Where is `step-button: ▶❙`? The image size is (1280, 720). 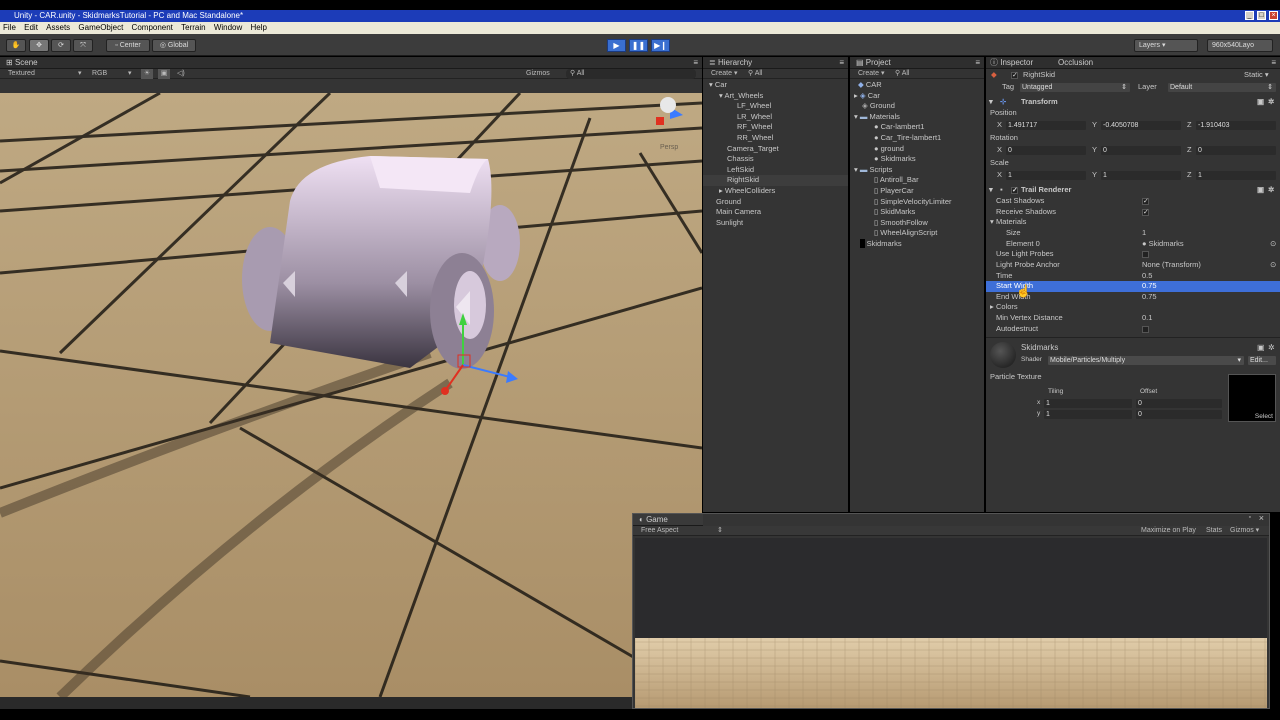 step-button: ▶❙ is located at coordinates (660, 45).